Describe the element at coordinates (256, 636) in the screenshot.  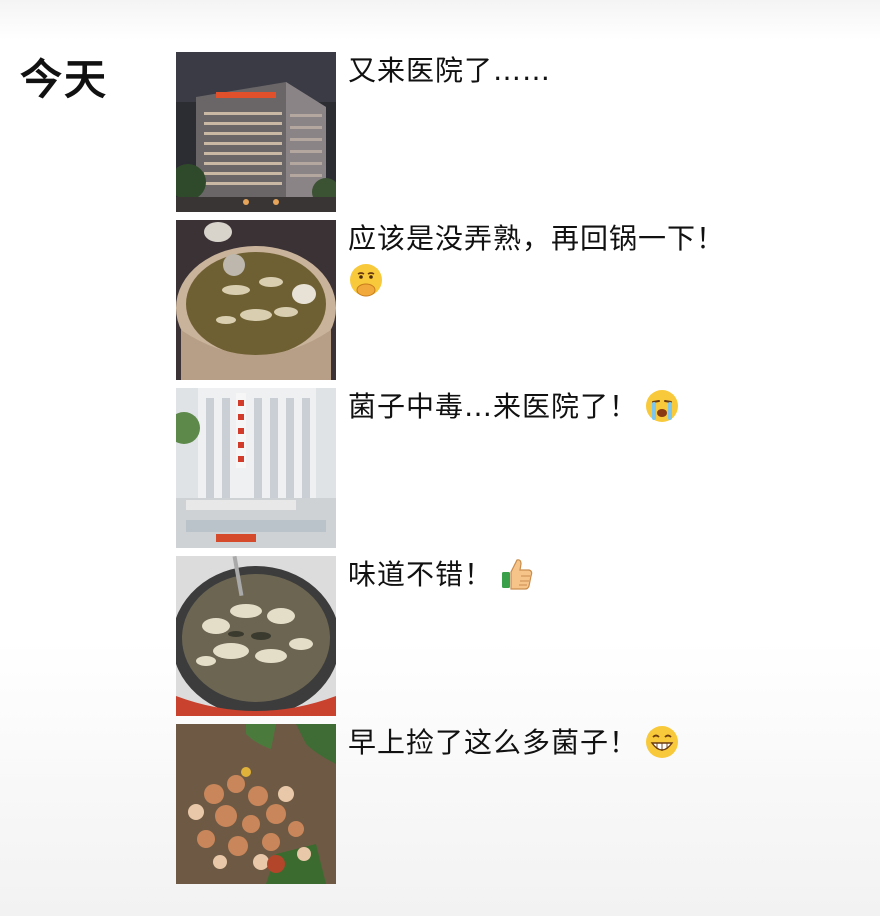
I see `mushroom-stew-photo` at that location.